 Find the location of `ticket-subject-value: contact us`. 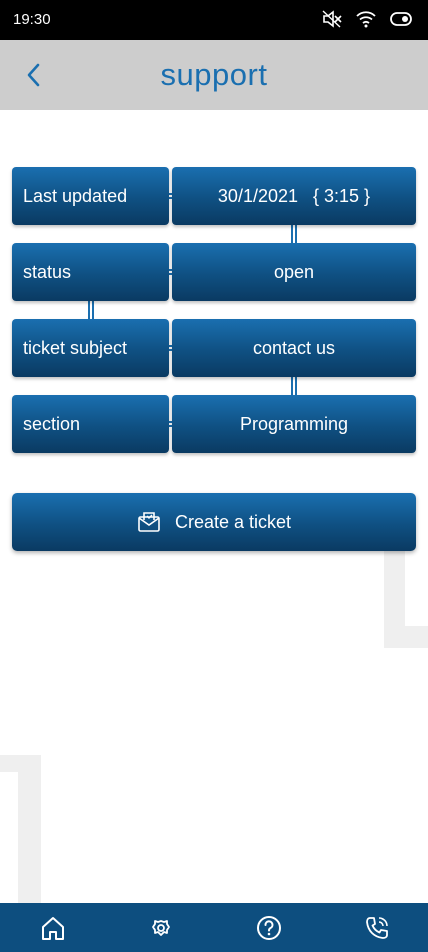

ticket-subject-value: contact us is located at coordinates (294, 348).